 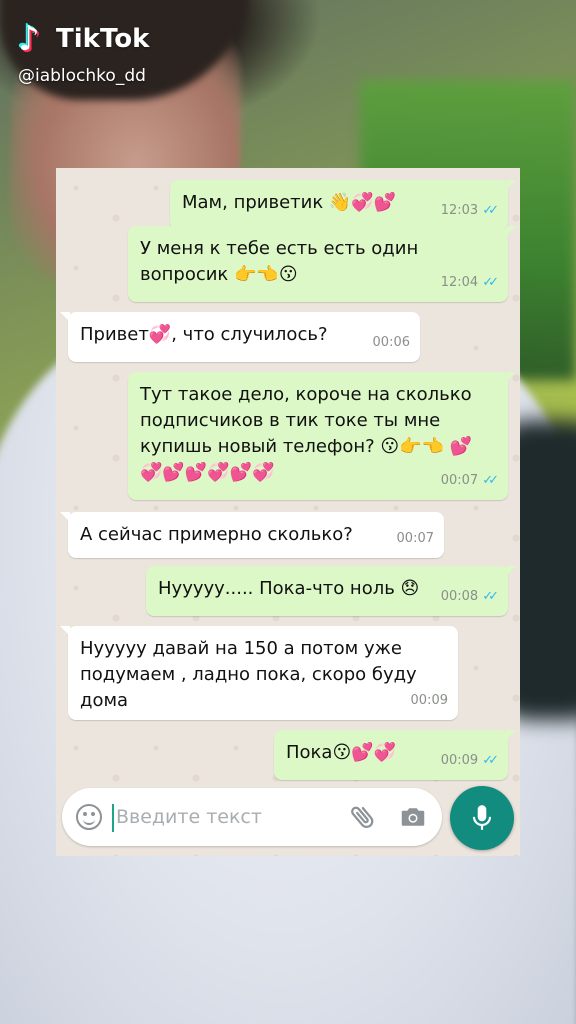 I want to click on message-meta: 12:03 ✓✓, so click(x=469, y=211).